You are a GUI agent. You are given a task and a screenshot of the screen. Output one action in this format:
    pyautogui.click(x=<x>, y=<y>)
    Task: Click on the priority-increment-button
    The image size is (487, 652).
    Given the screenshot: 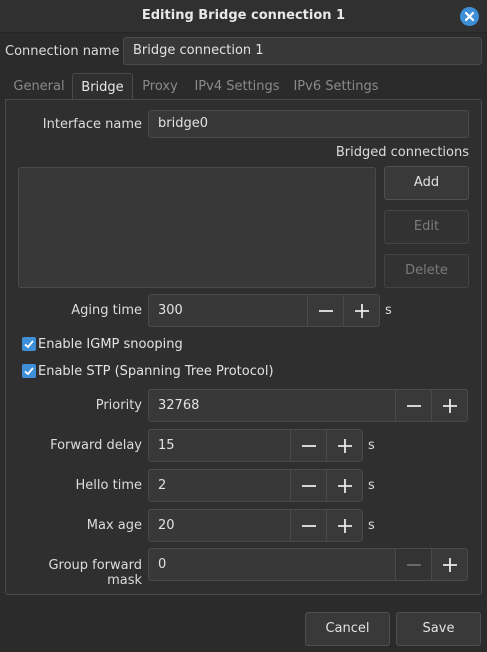 What is the action you would take?
    pyautogui.click(x=449, y=405)
    